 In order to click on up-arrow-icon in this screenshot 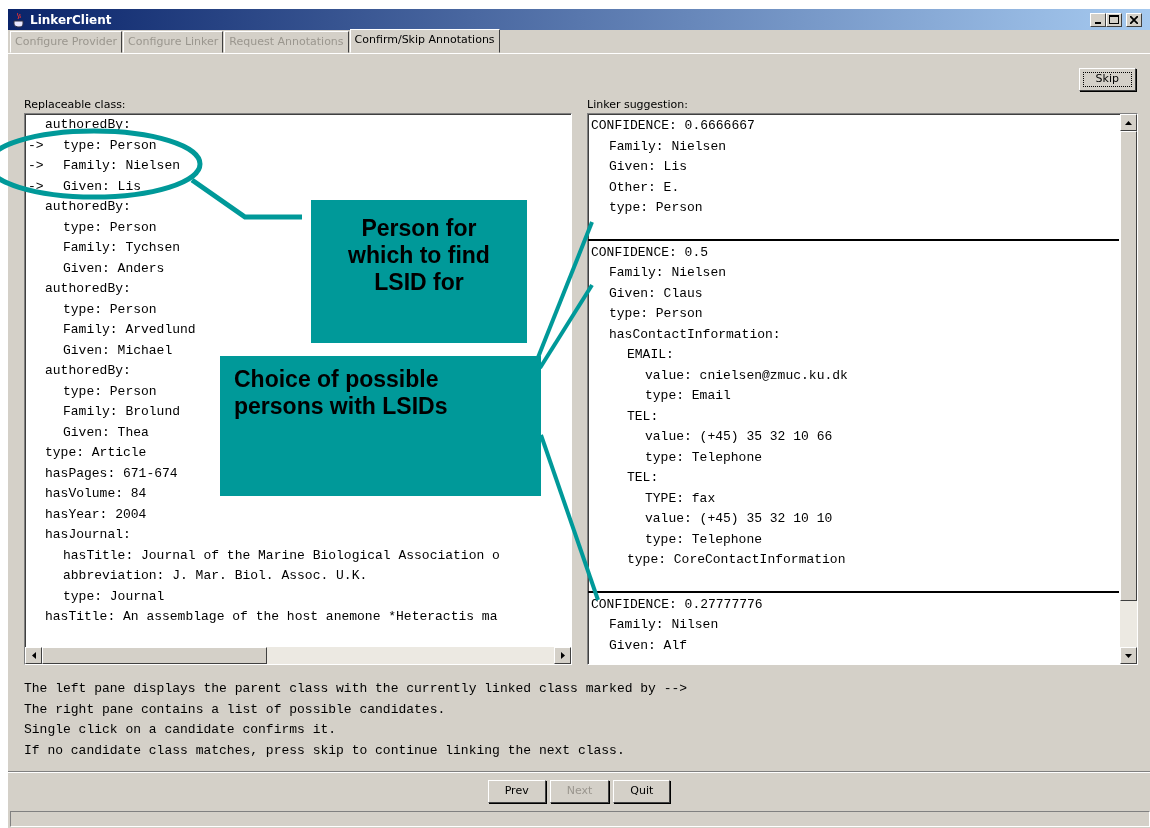, I will do `click(1128, 122)`.